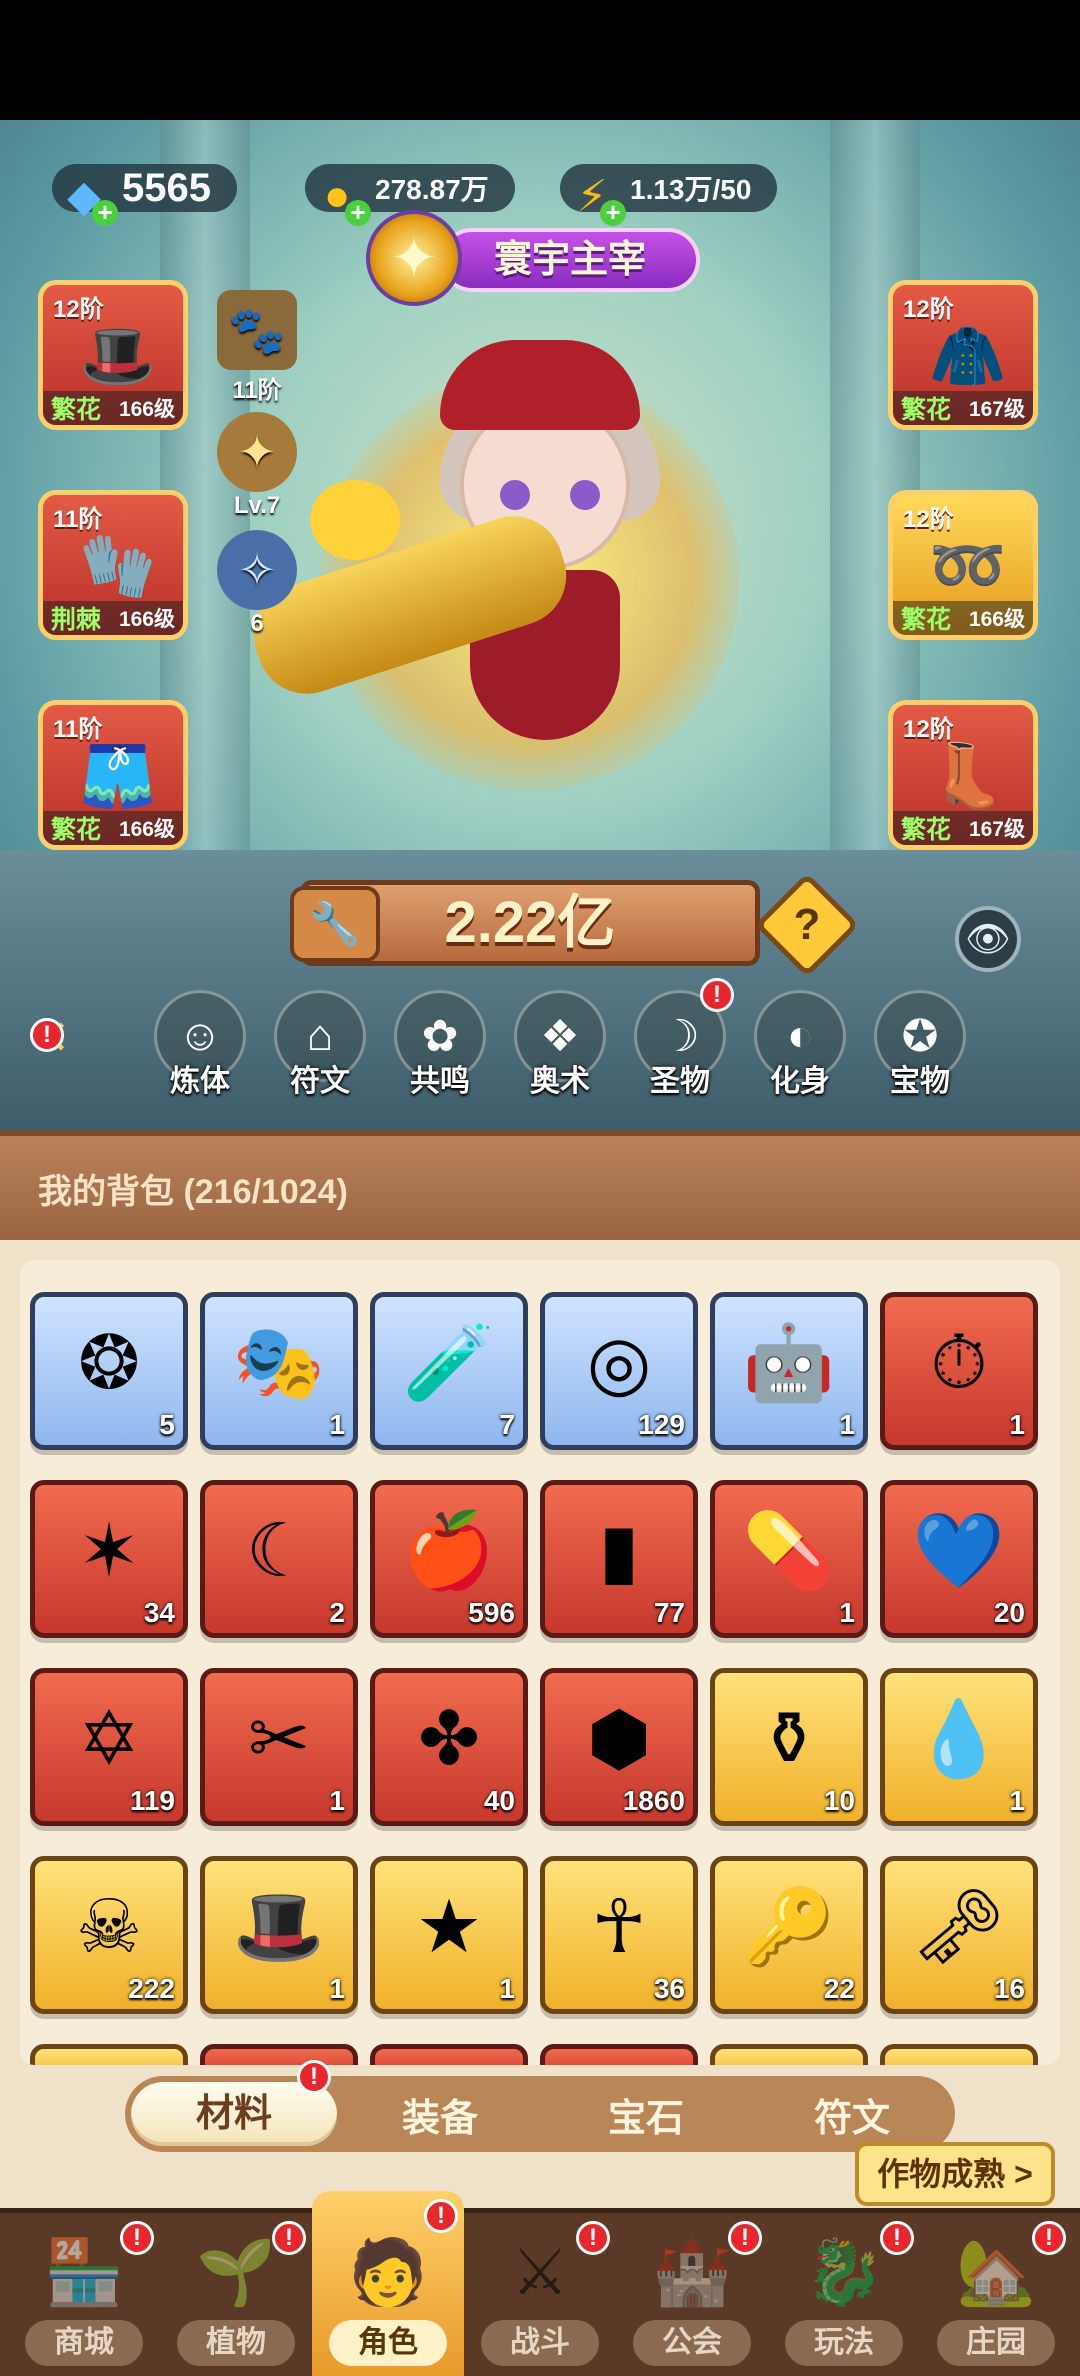 The width and height of the screenshot is (1080, 2376). I want to click on nav-character: 🧑 角色 !, so click(388, 2283).